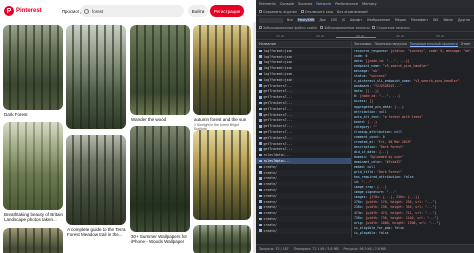 The height and width of the screenshot is (253, 474). I want to click on json-value: false, so click(408, 177).